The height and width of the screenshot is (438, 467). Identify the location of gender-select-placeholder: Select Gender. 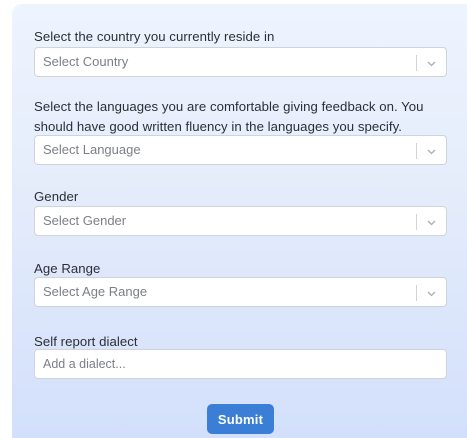
(85, 220).